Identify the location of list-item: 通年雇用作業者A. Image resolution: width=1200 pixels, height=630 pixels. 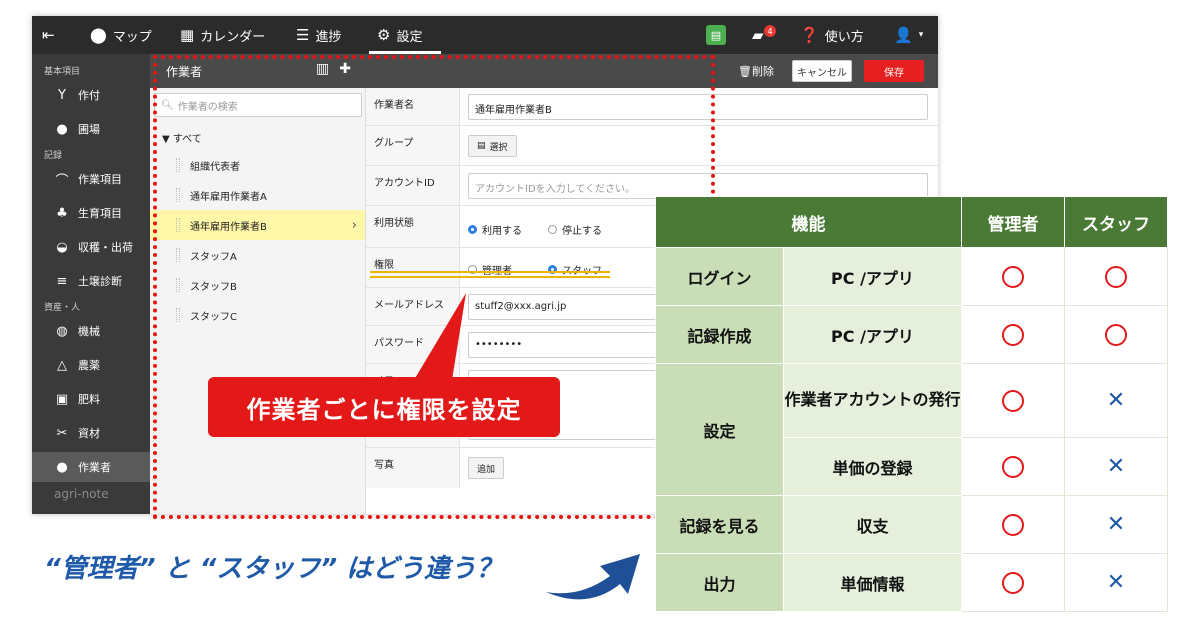
(257, 195).